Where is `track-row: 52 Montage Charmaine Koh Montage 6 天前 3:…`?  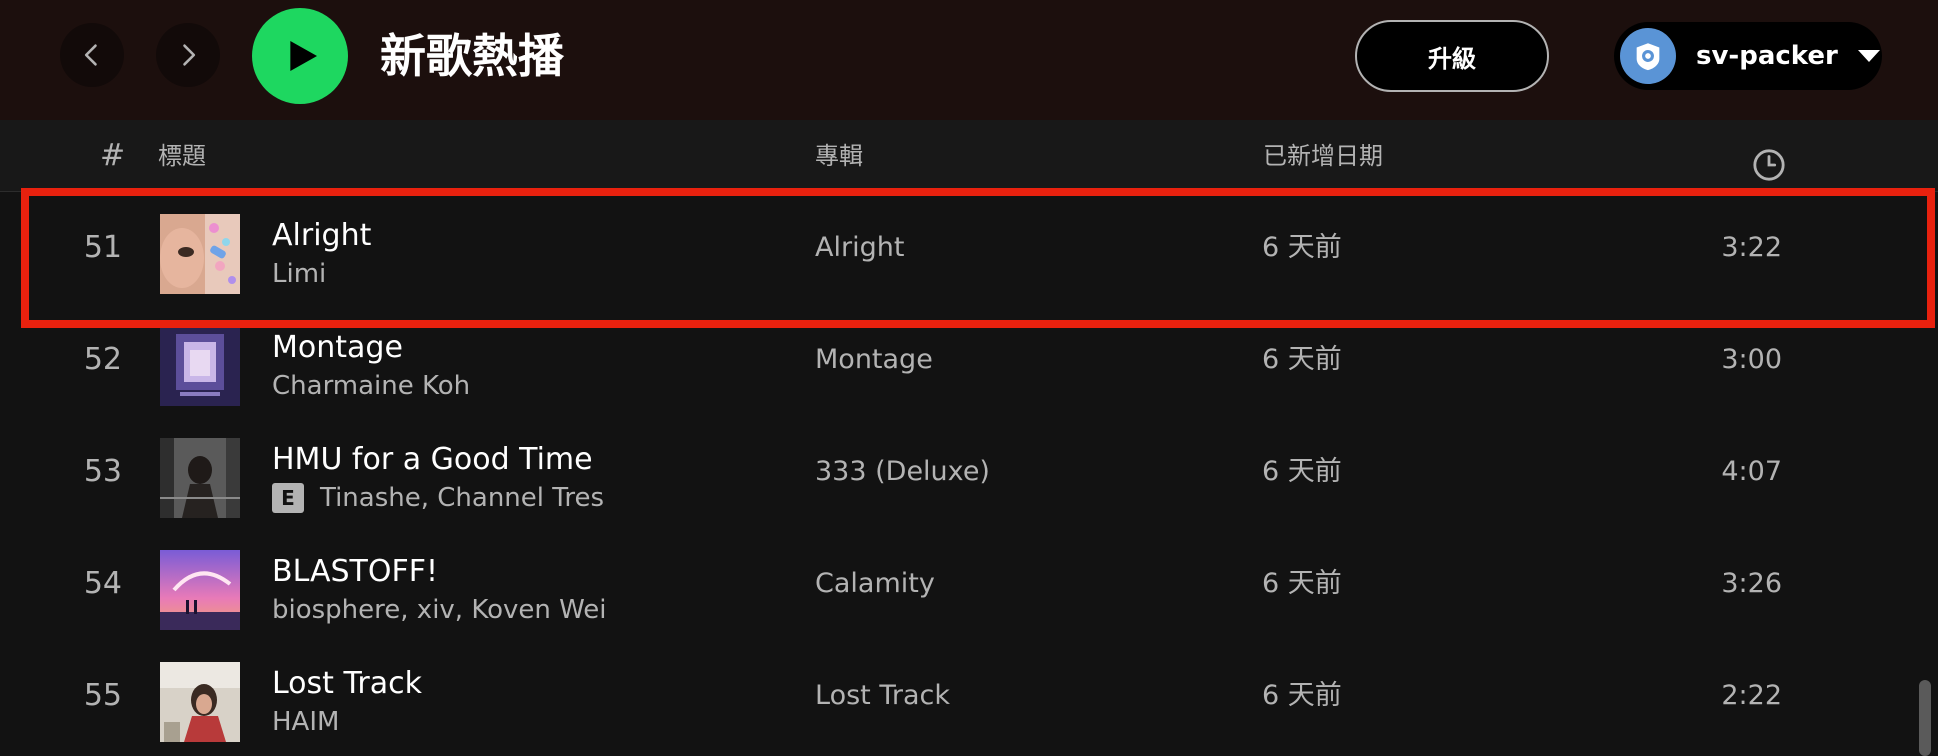
track-row: 52 Montage Charmaine Koh Montage 6 天前 3:… is located at coordinates (955, 360).